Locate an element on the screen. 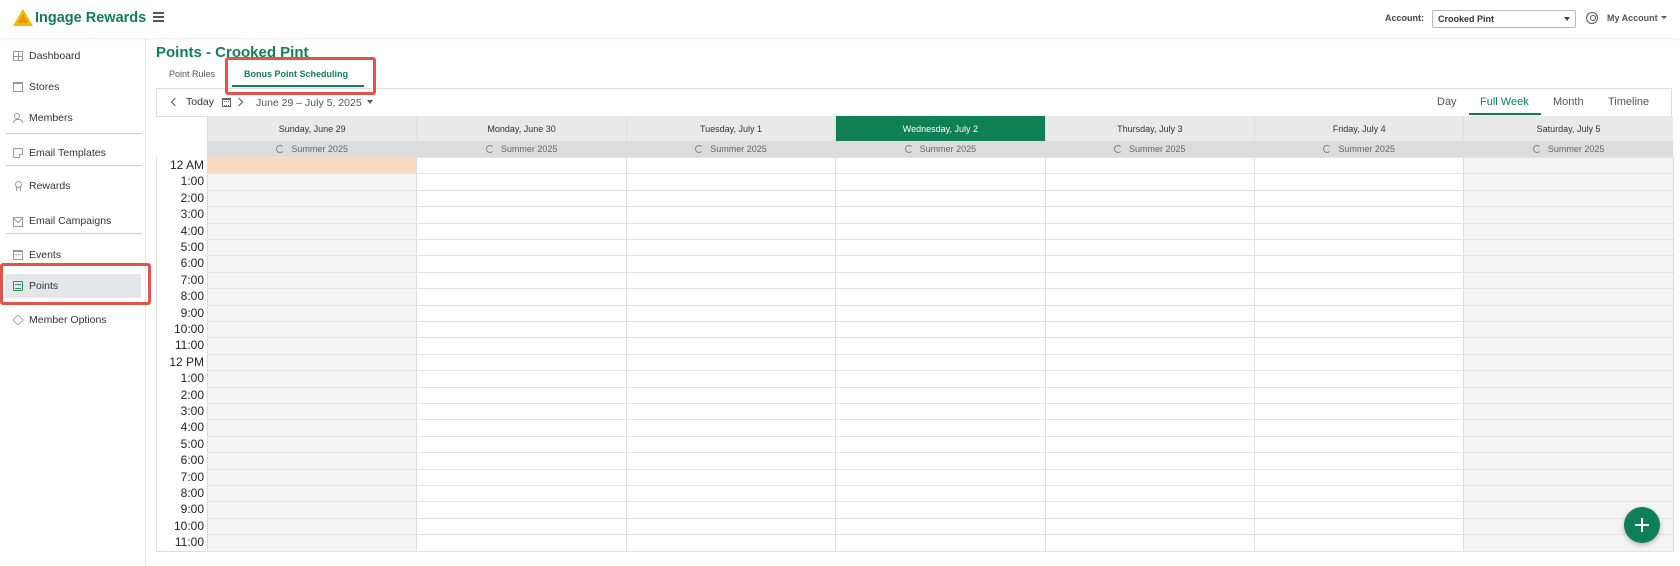  my-account-menu: My Account is located at coordinates (1637, 18).